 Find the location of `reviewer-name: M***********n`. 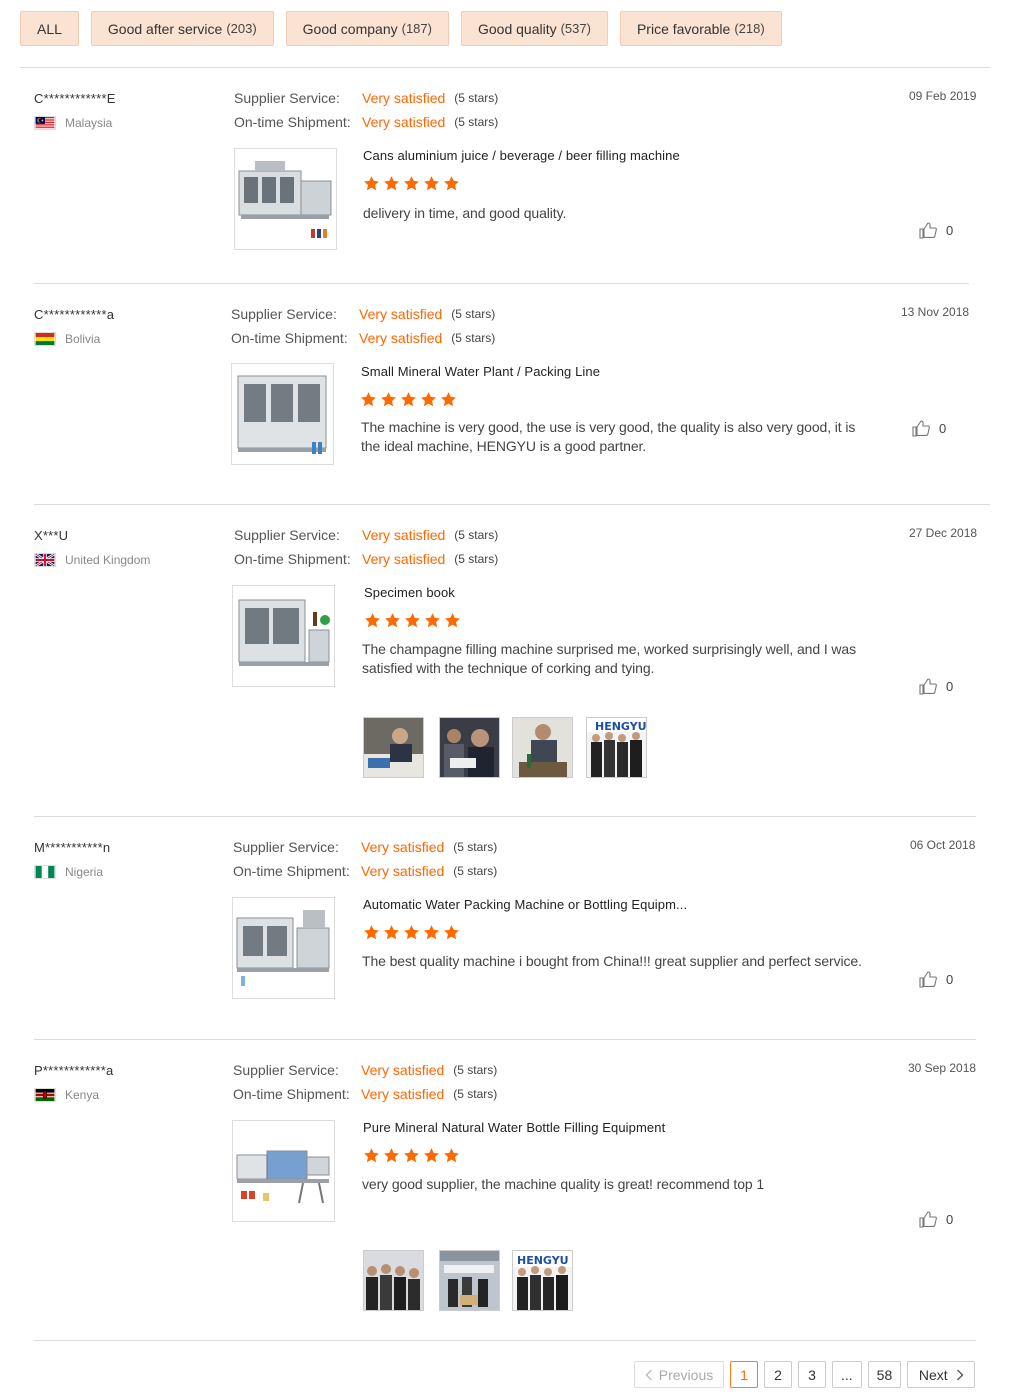

reviewer-name: M***********n is located at coordinates (72, 847).